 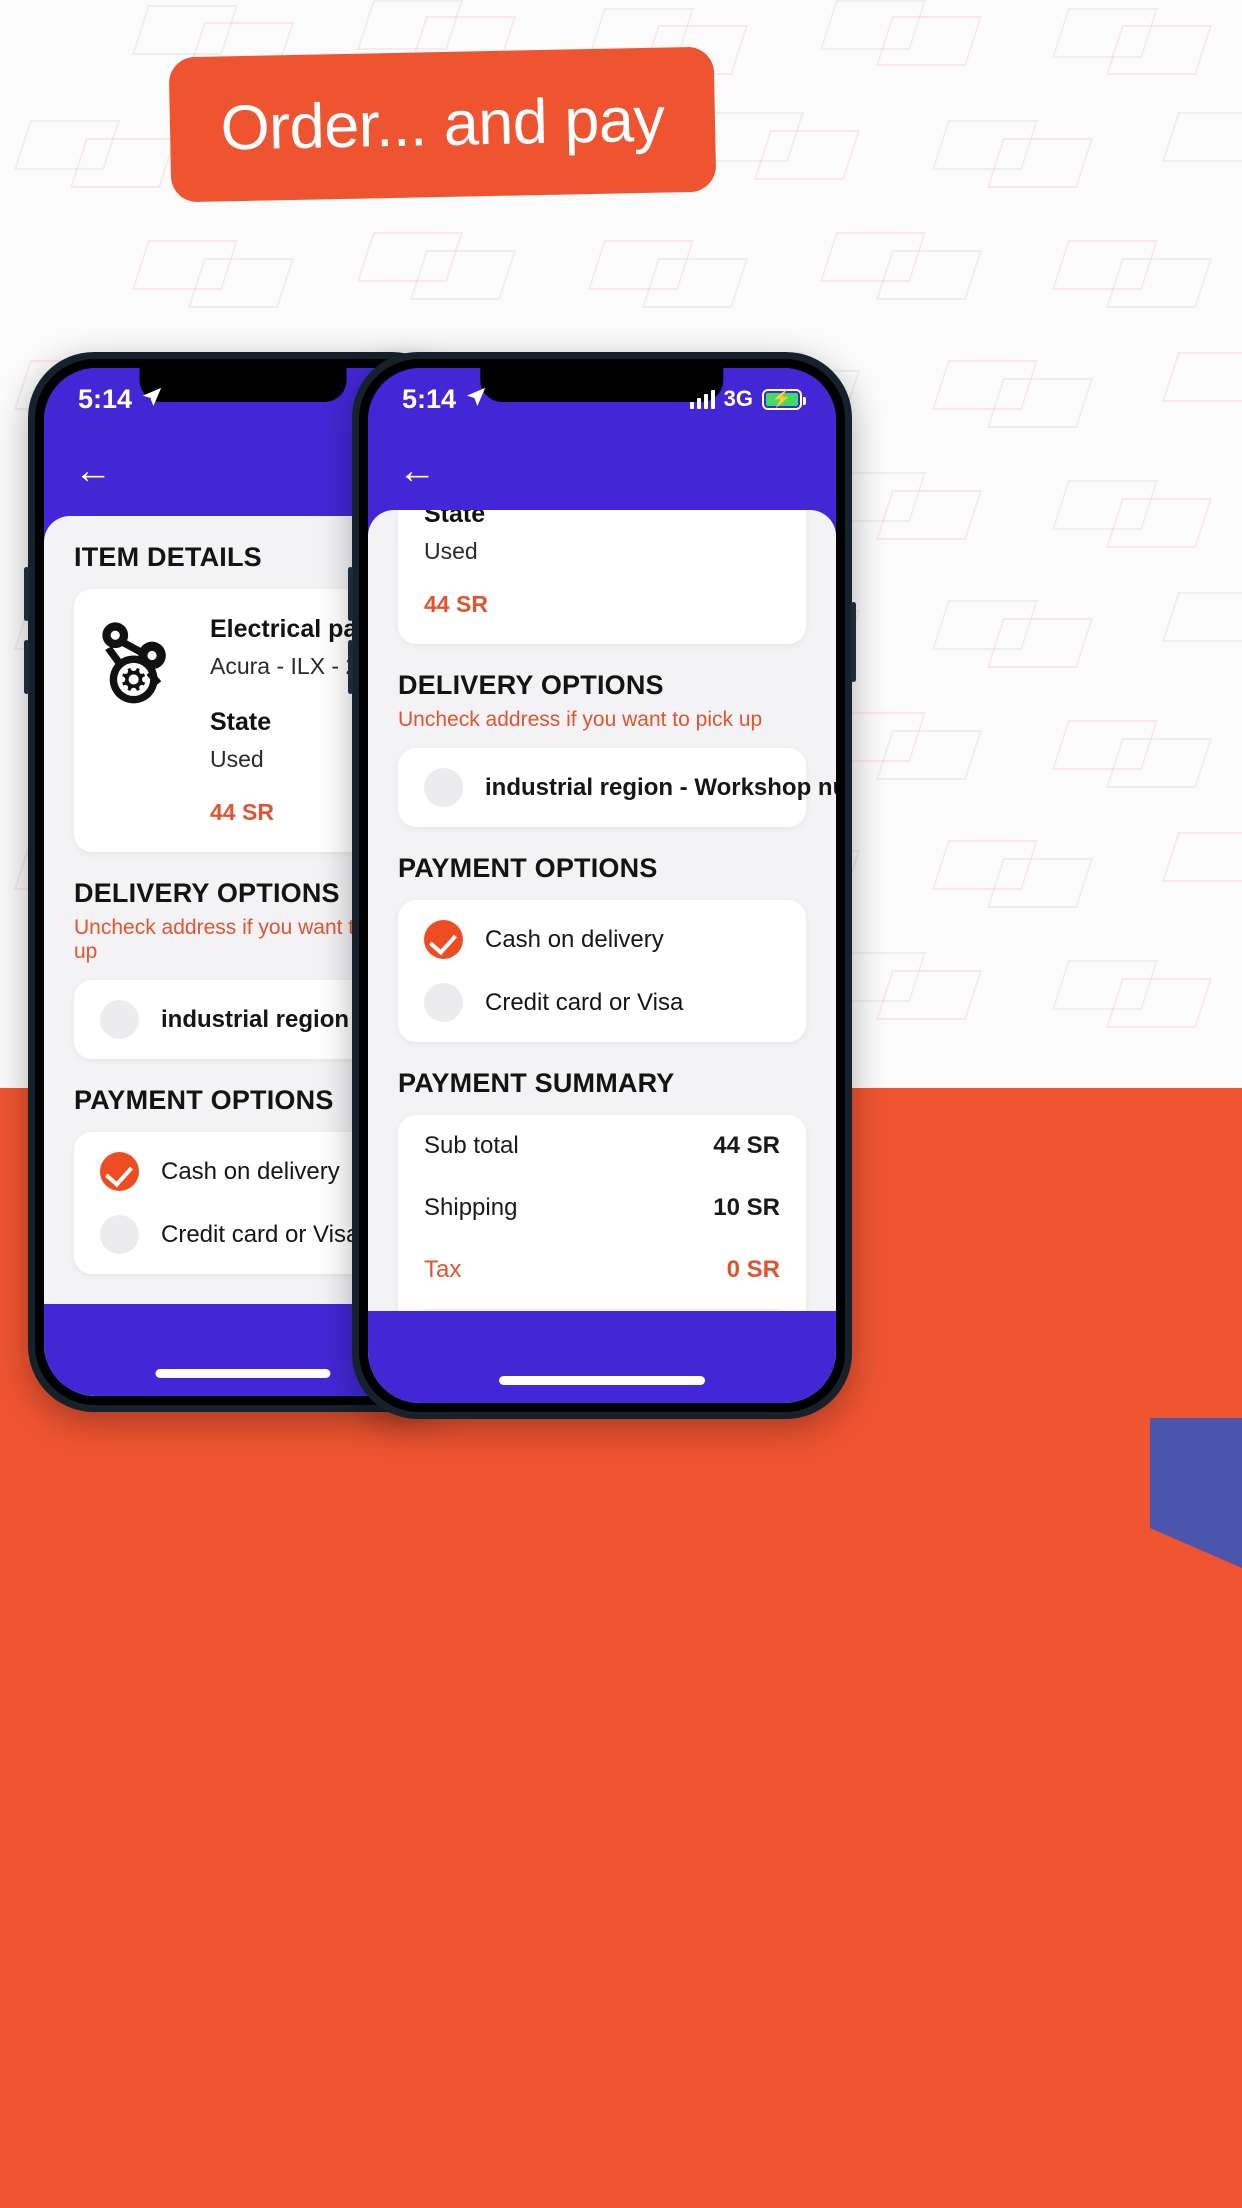 I want to click on payment-option-card-label-right: Credit card or Visa, so click(x=584, y=1002).